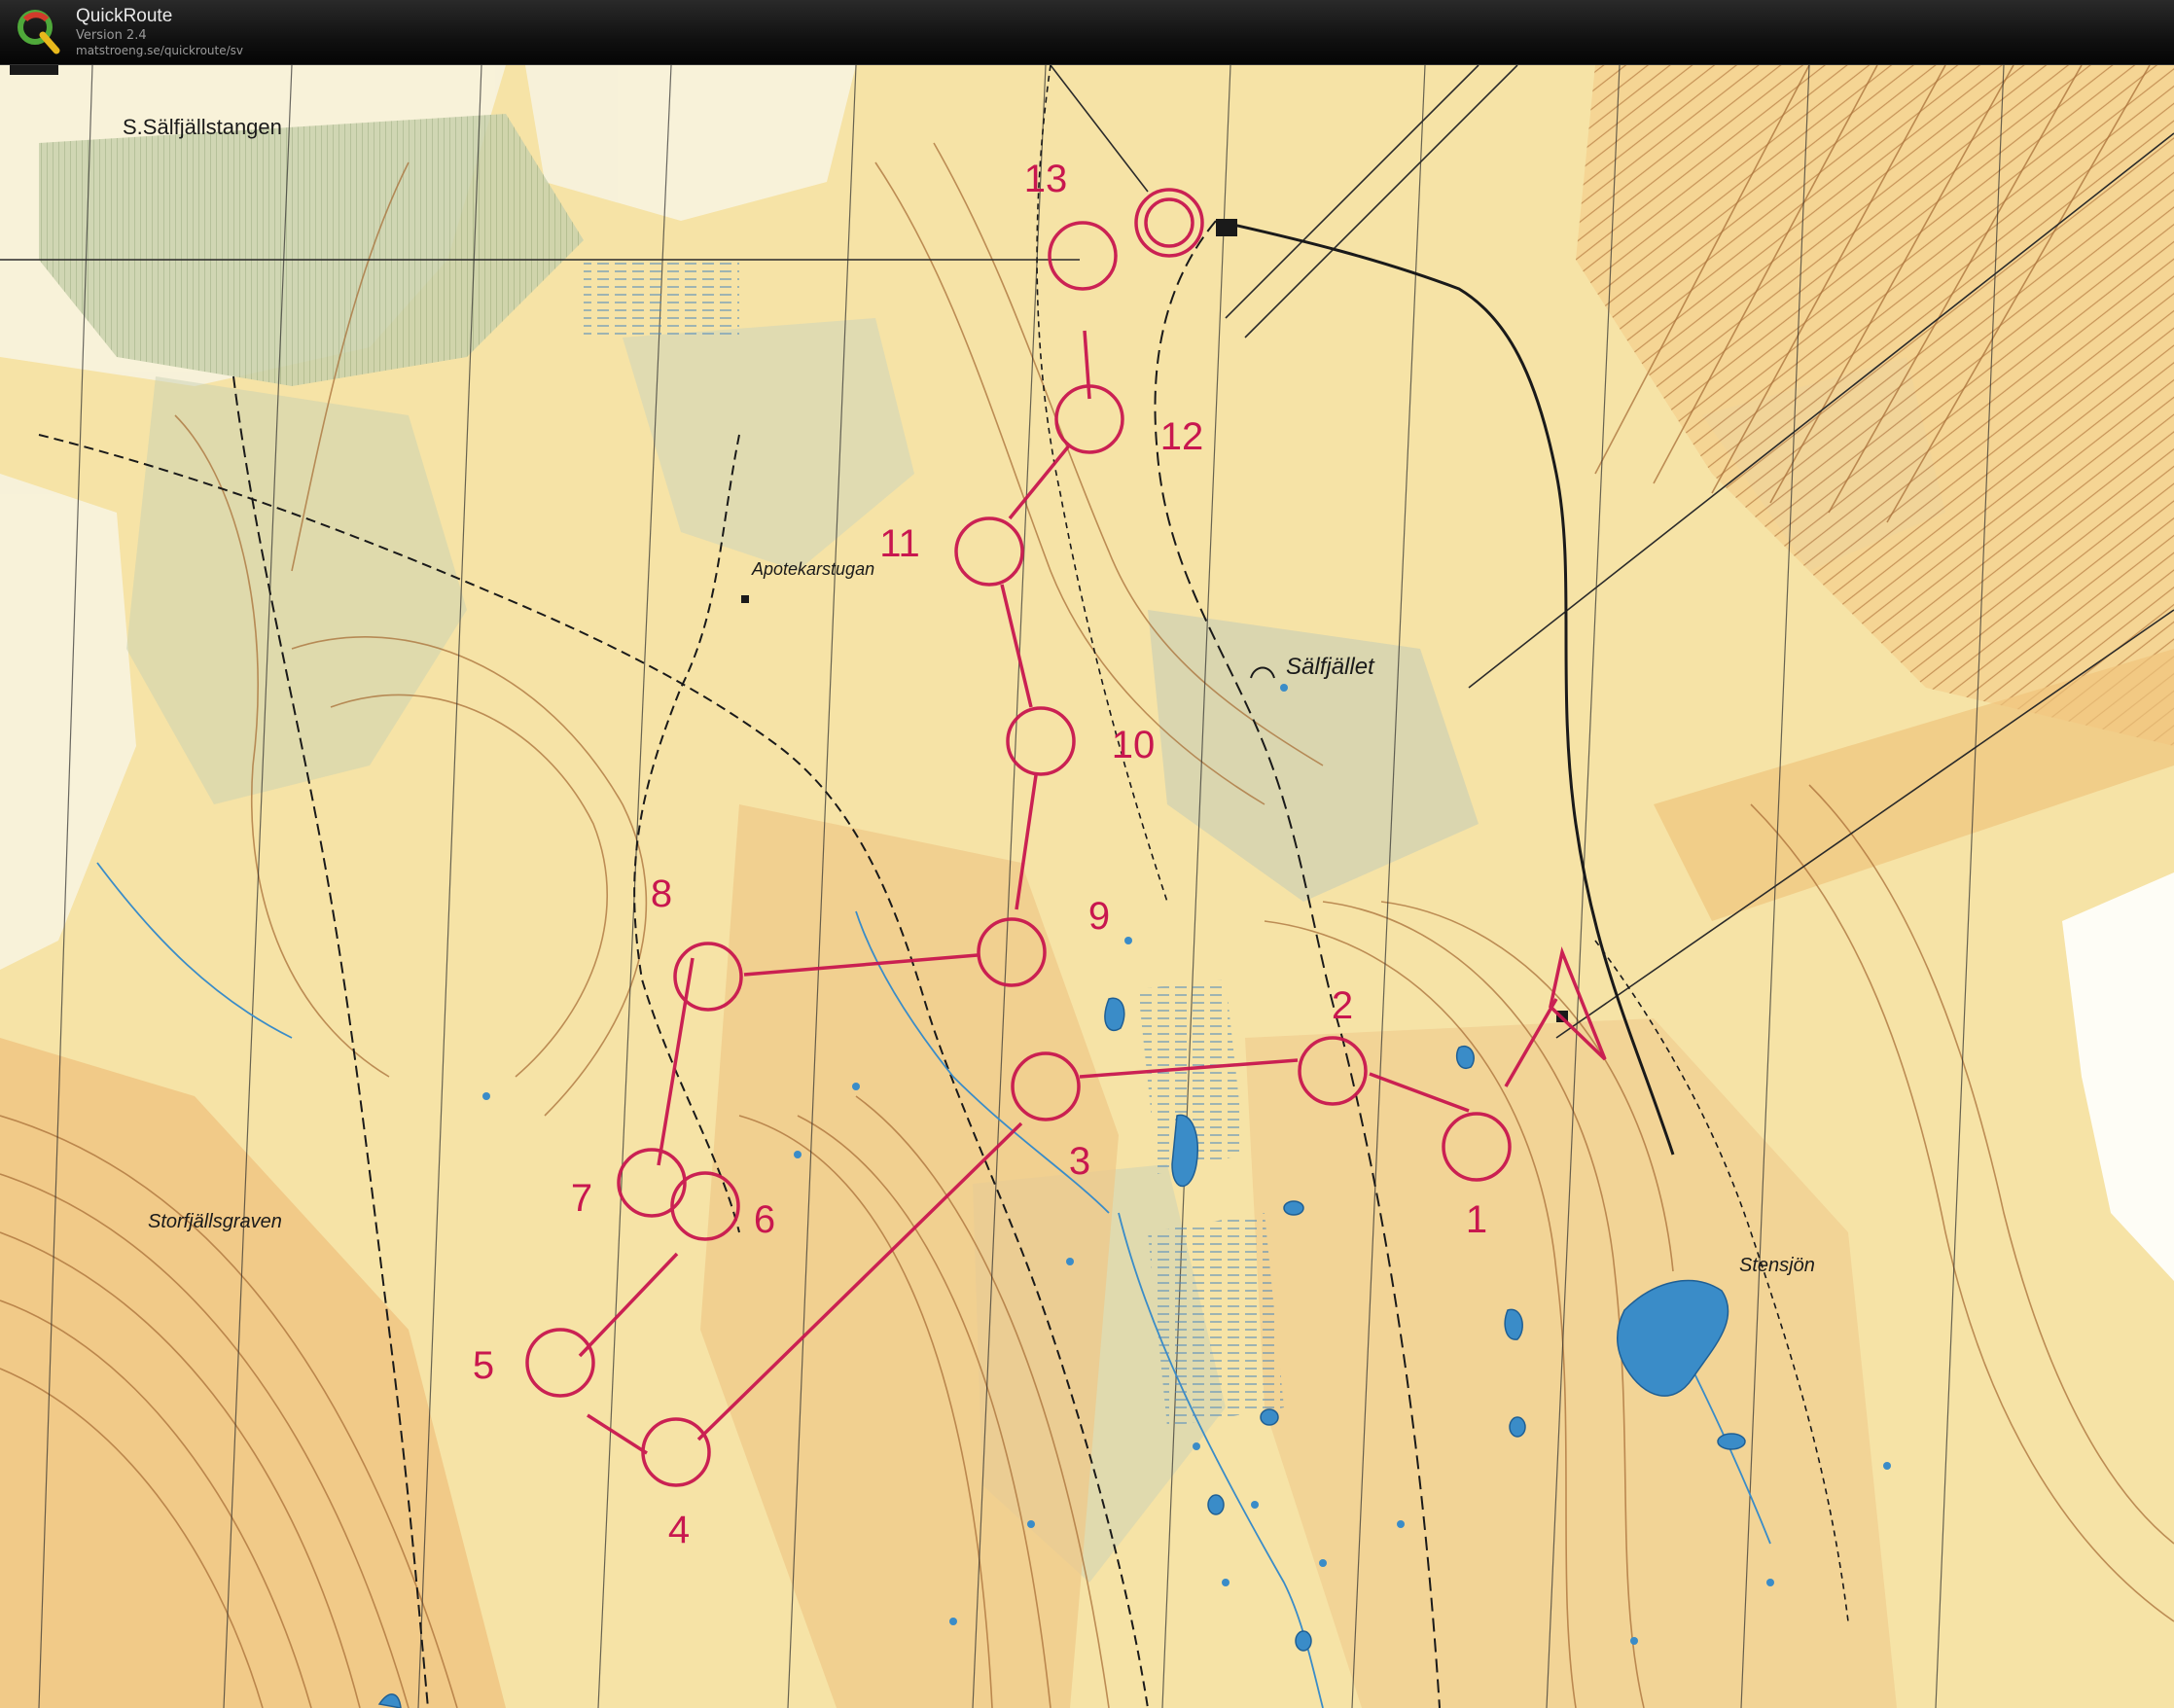 This screenshot has width=2174, height=1708. Describe the element at coordinates (111, 36) in the screenshot. I see `app-version: Version 2.4` at that location.